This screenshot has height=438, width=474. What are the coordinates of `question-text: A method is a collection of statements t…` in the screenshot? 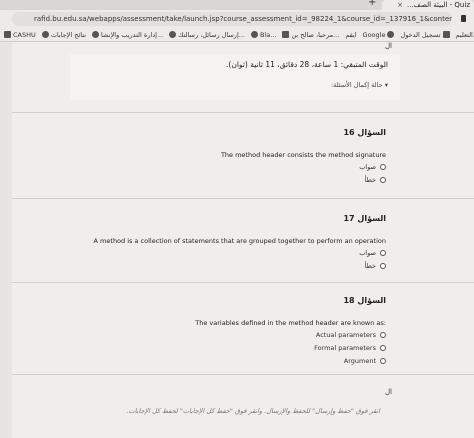 It's located at (239, 241).